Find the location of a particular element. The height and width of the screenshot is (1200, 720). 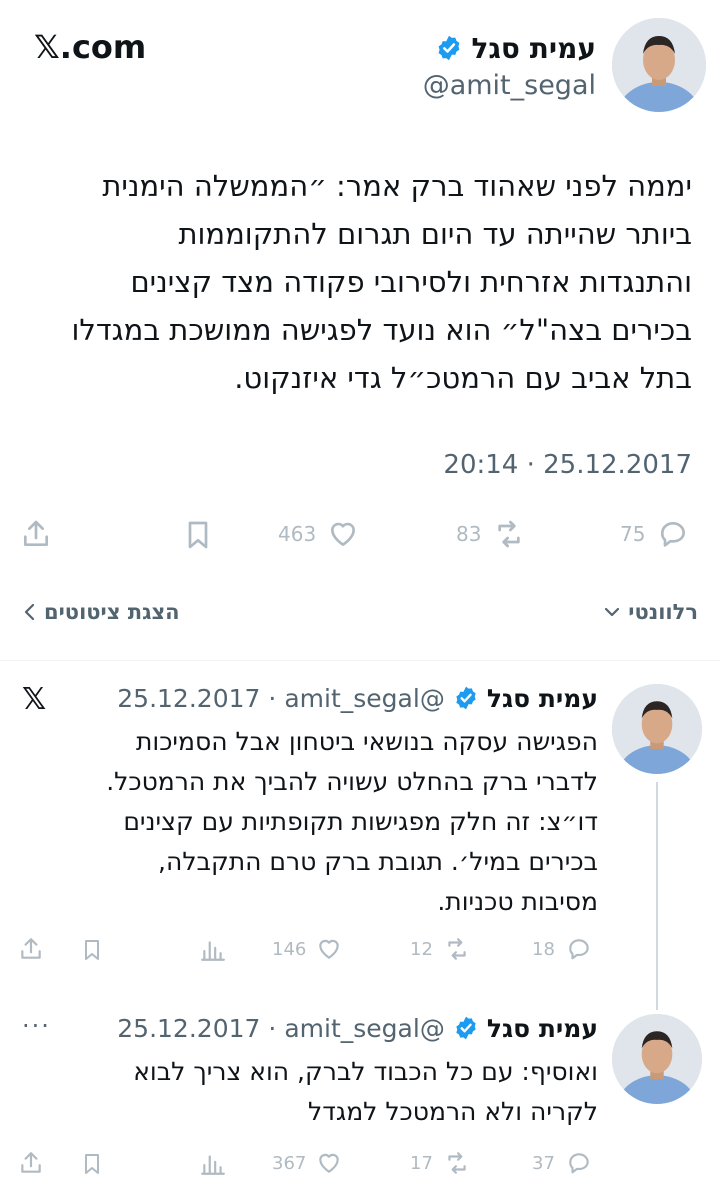

tweet-line: הפגישה עסקה בנושאי ביטחון אבל הסמיכות is located at coordinates (366, 741).